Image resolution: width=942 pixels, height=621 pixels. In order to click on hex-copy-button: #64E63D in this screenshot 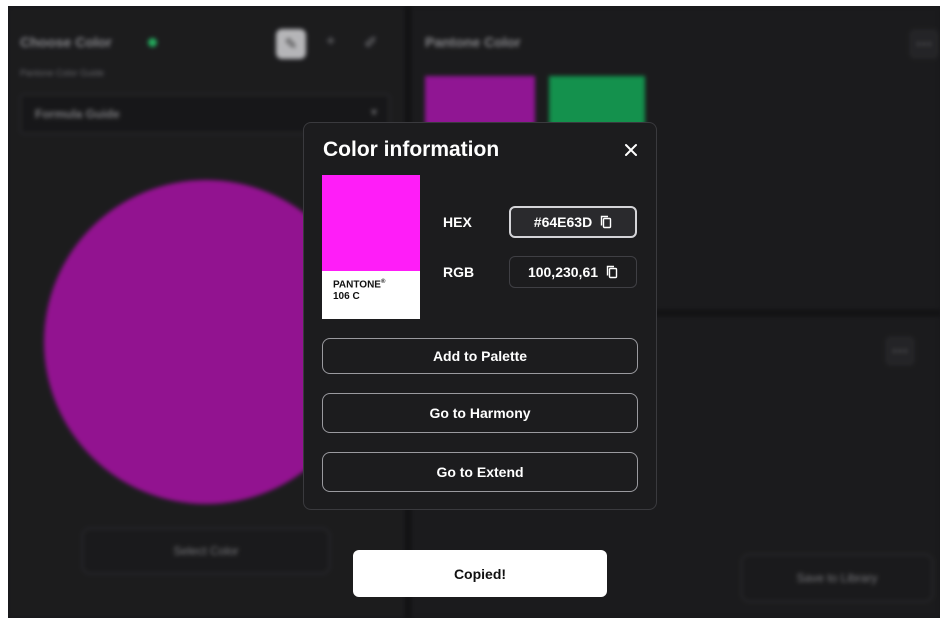, I will do `click(573, 222)`.